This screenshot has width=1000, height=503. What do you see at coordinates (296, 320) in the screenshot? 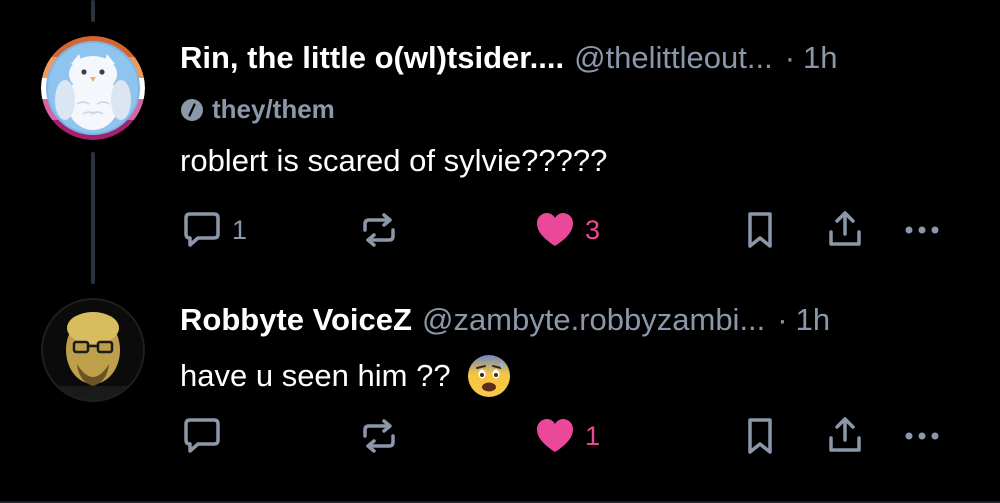
I see `display-name: Robbyte VoiceZ` at bounding box center [296, 320].